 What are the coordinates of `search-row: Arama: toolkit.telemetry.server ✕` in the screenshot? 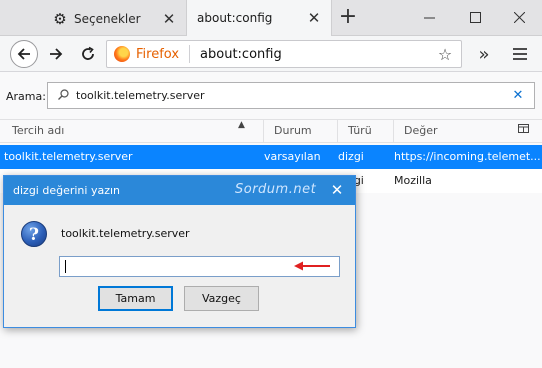 It's located at (271, 96).